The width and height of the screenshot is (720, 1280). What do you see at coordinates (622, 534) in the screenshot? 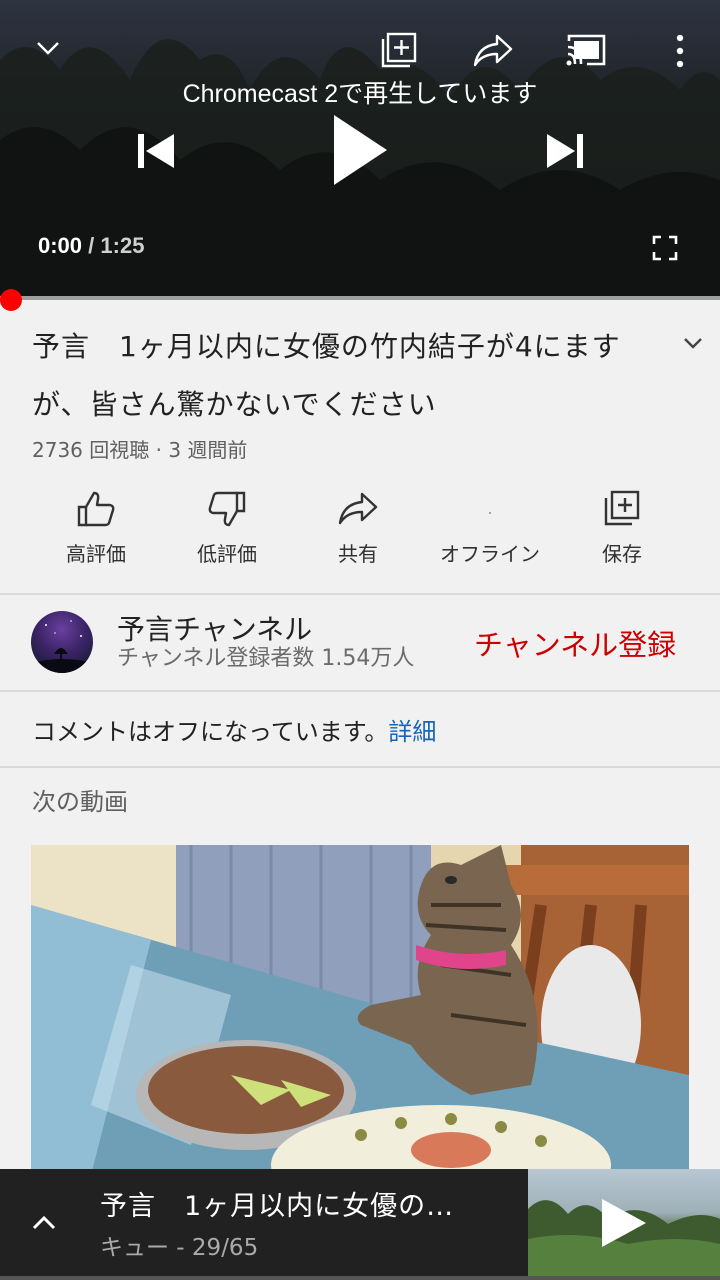
I see `save-button: 保存` at bounding box center [622, 534].